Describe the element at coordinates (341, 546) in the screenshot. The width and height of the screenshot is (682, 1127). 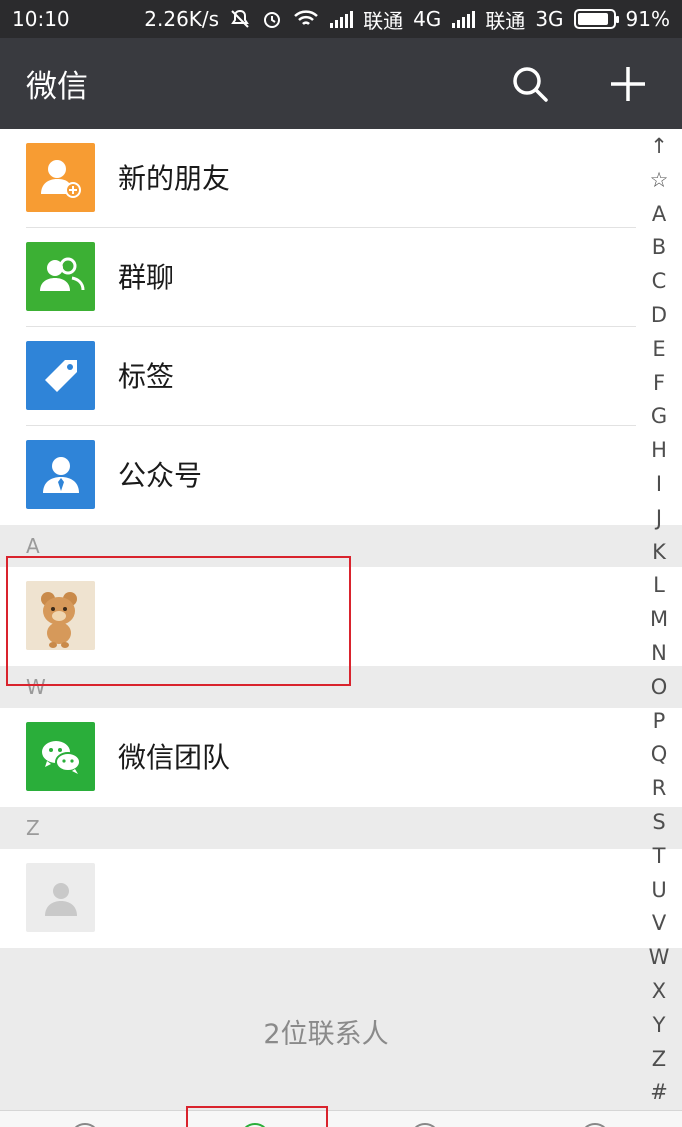
I see `section-header-a: A` at that location.